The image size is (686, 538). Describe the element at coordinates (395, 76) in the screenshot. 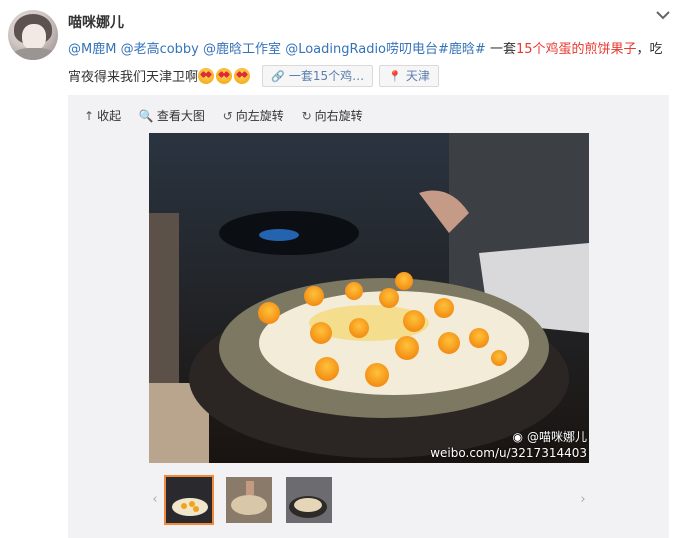

I see `location-pin-icon: 📍` at that location.